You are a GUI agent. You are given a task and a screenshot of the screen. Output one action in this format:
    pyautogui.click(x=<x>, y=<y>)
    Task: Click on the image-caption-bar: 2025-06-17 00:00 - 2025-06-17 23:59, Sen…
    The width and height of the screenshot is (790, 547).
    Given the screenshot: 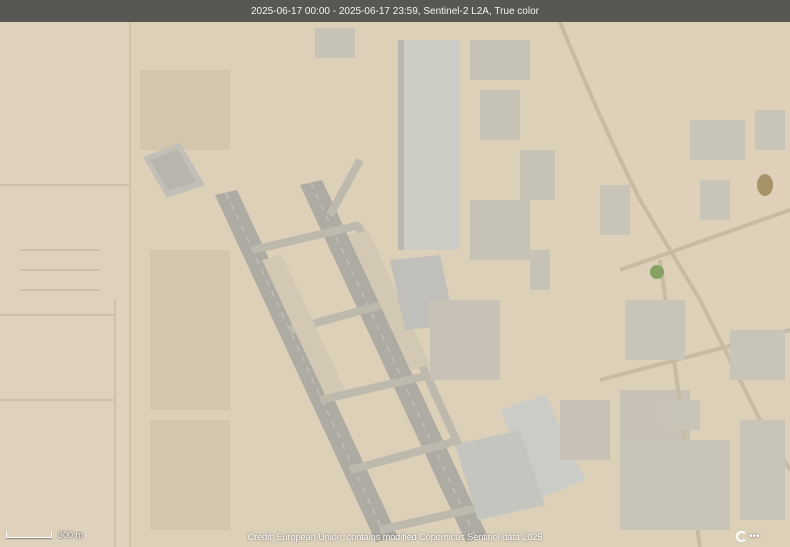 What is the action you would take?
    pyautogui.click(x=395, y=11)
    